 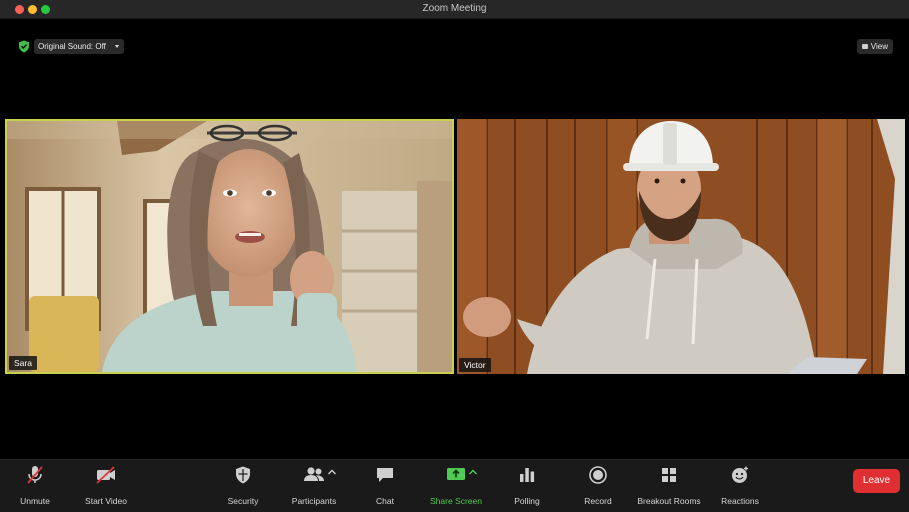 What do you see at coordinates (23, 363) in the screenshot?
I see `participant-name-tag: Sara` at bounding box center [23, 363].